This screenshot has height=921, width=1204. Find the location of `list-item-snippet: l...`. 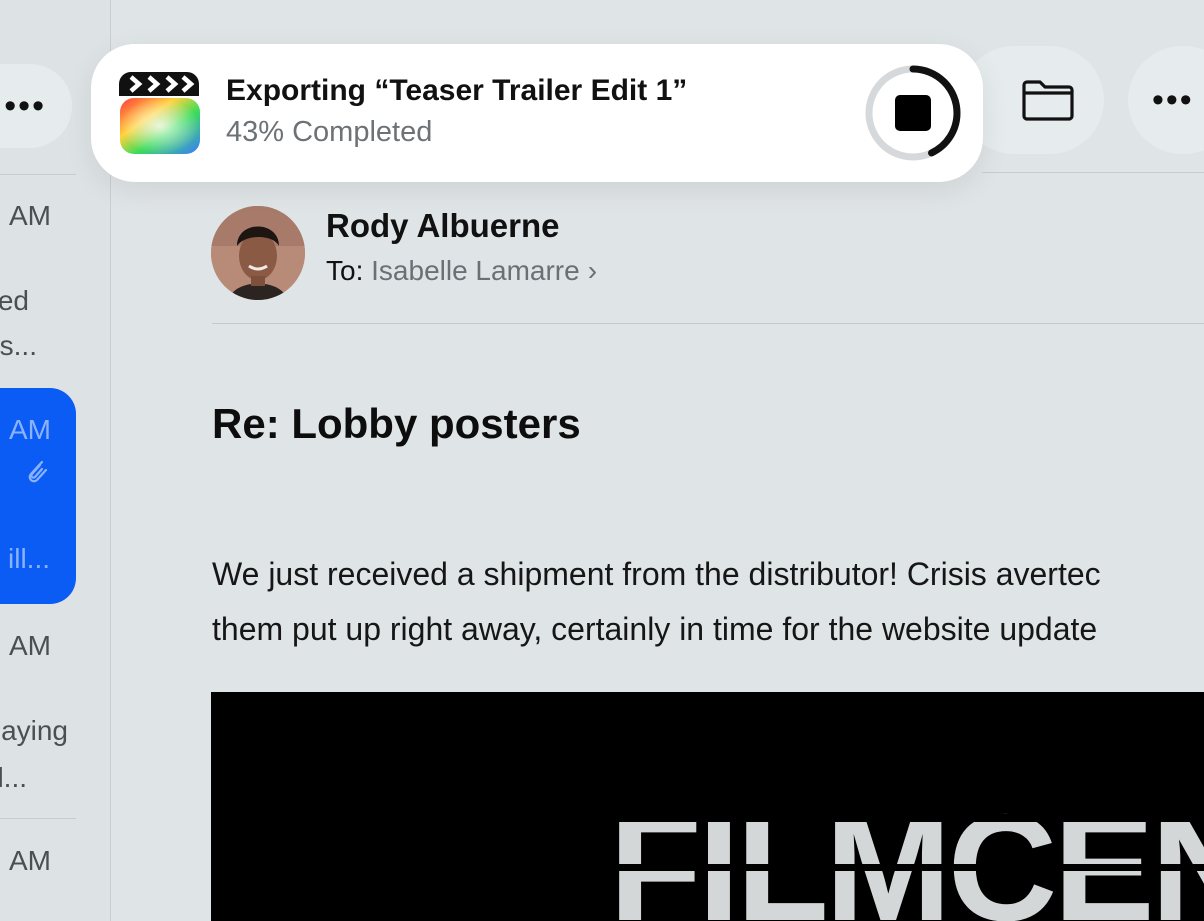

list-item-snippet: l... is located at coordinates (13, 777).